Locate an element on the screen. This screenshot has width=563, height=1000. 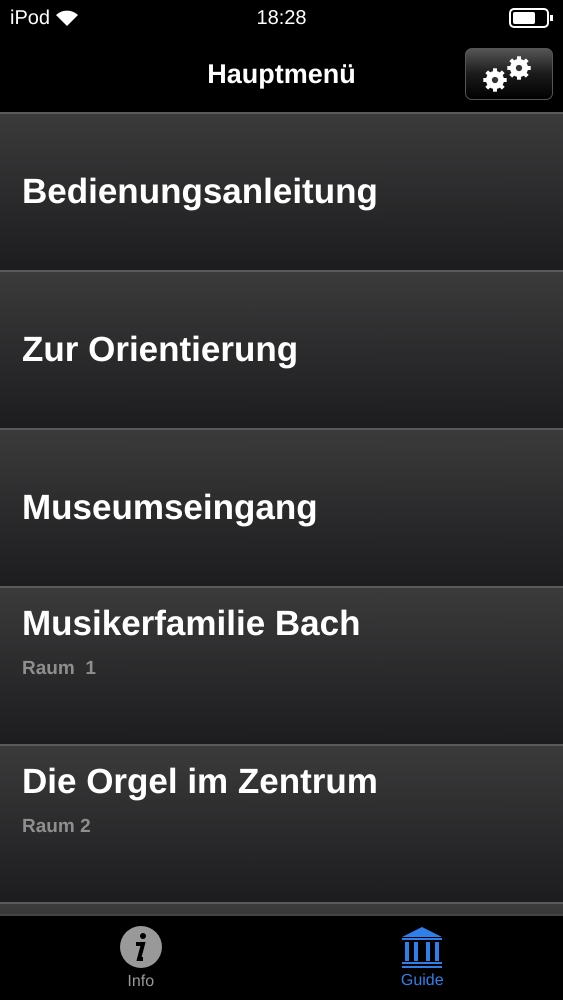
wifi-icon is located at coordinates (67, 18).